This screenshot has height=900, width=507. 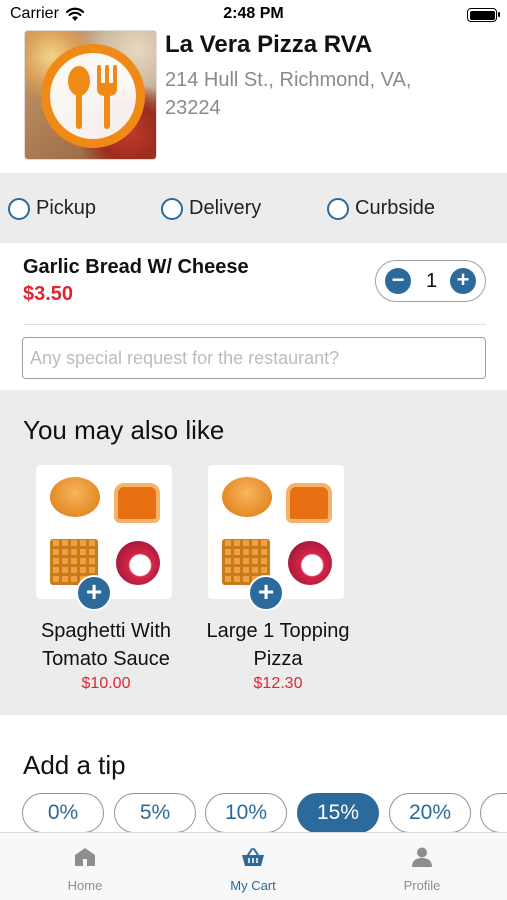 What do you see at coordinates (422, 857) in the screenshot?
I see `person-icon` at bounding box center [422, 857].